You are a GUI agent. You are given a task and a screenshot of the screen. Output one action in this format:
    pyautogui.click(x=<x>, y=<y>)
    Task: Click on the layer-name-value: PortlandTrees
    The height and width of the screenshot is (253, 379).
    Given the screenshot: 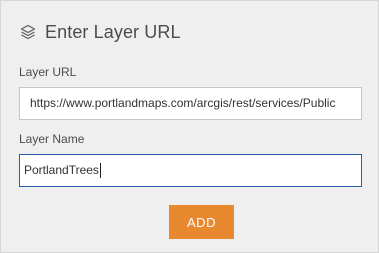 What is the action you would take?
    pyautogui.click(x=61, y=170)
    